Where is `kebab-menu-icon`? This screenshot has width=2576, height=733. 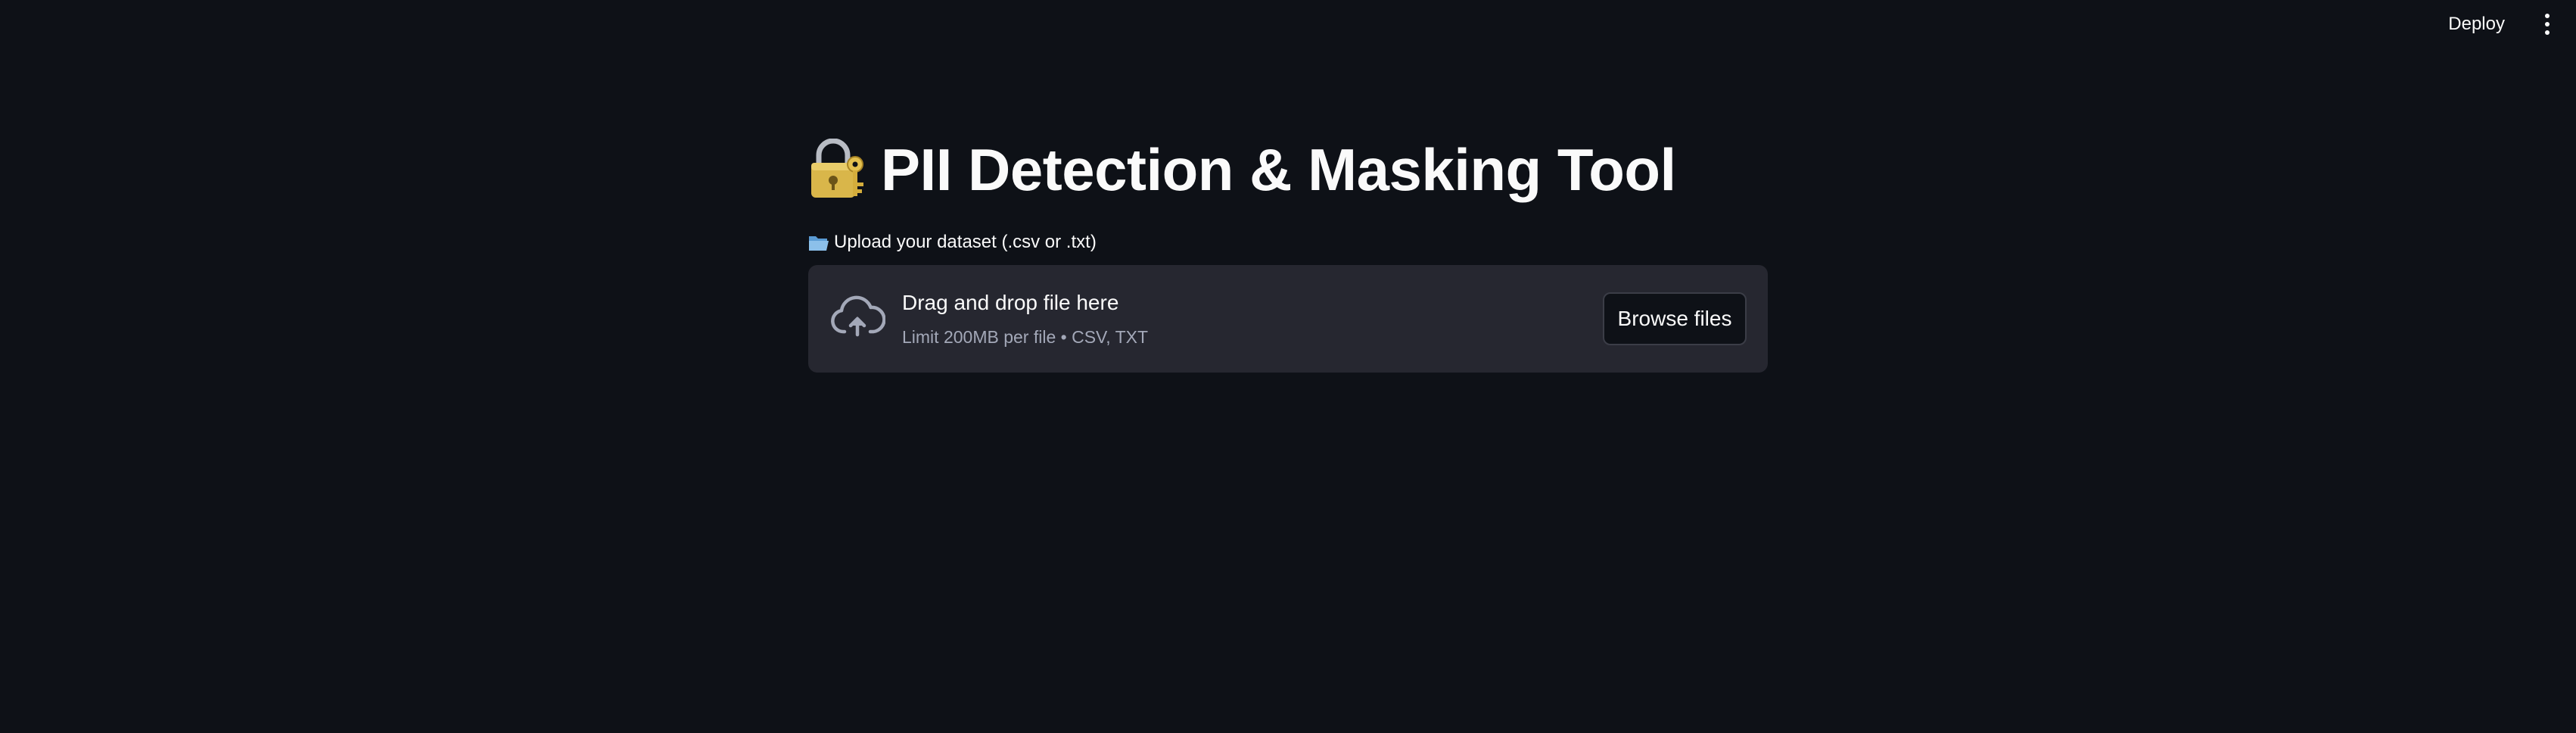
kebab-menu-icon is located at coordinates (2547, 24).